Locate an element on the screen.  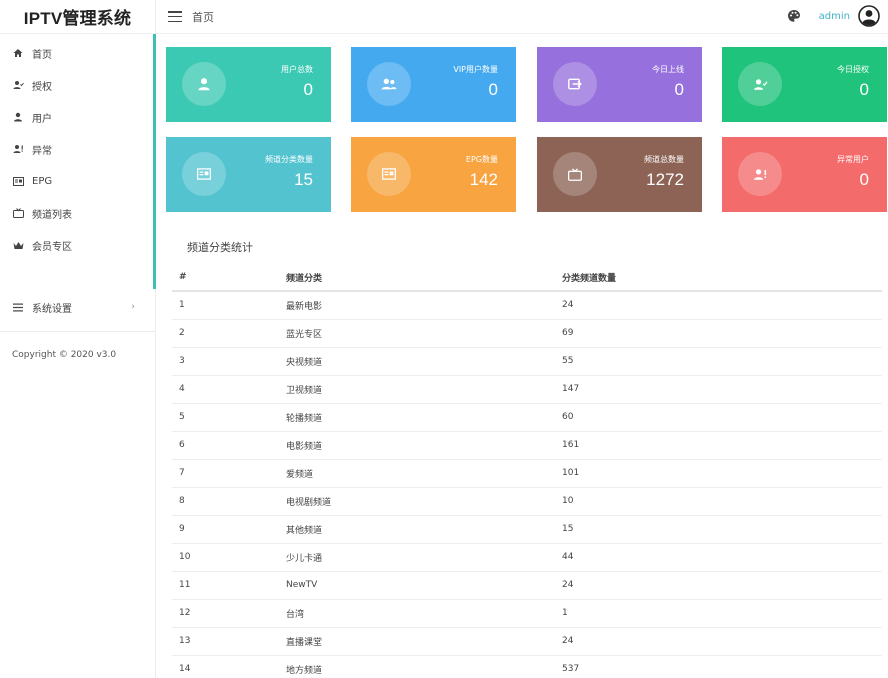
stat-value: 15 is located at coordinates (303, 179).